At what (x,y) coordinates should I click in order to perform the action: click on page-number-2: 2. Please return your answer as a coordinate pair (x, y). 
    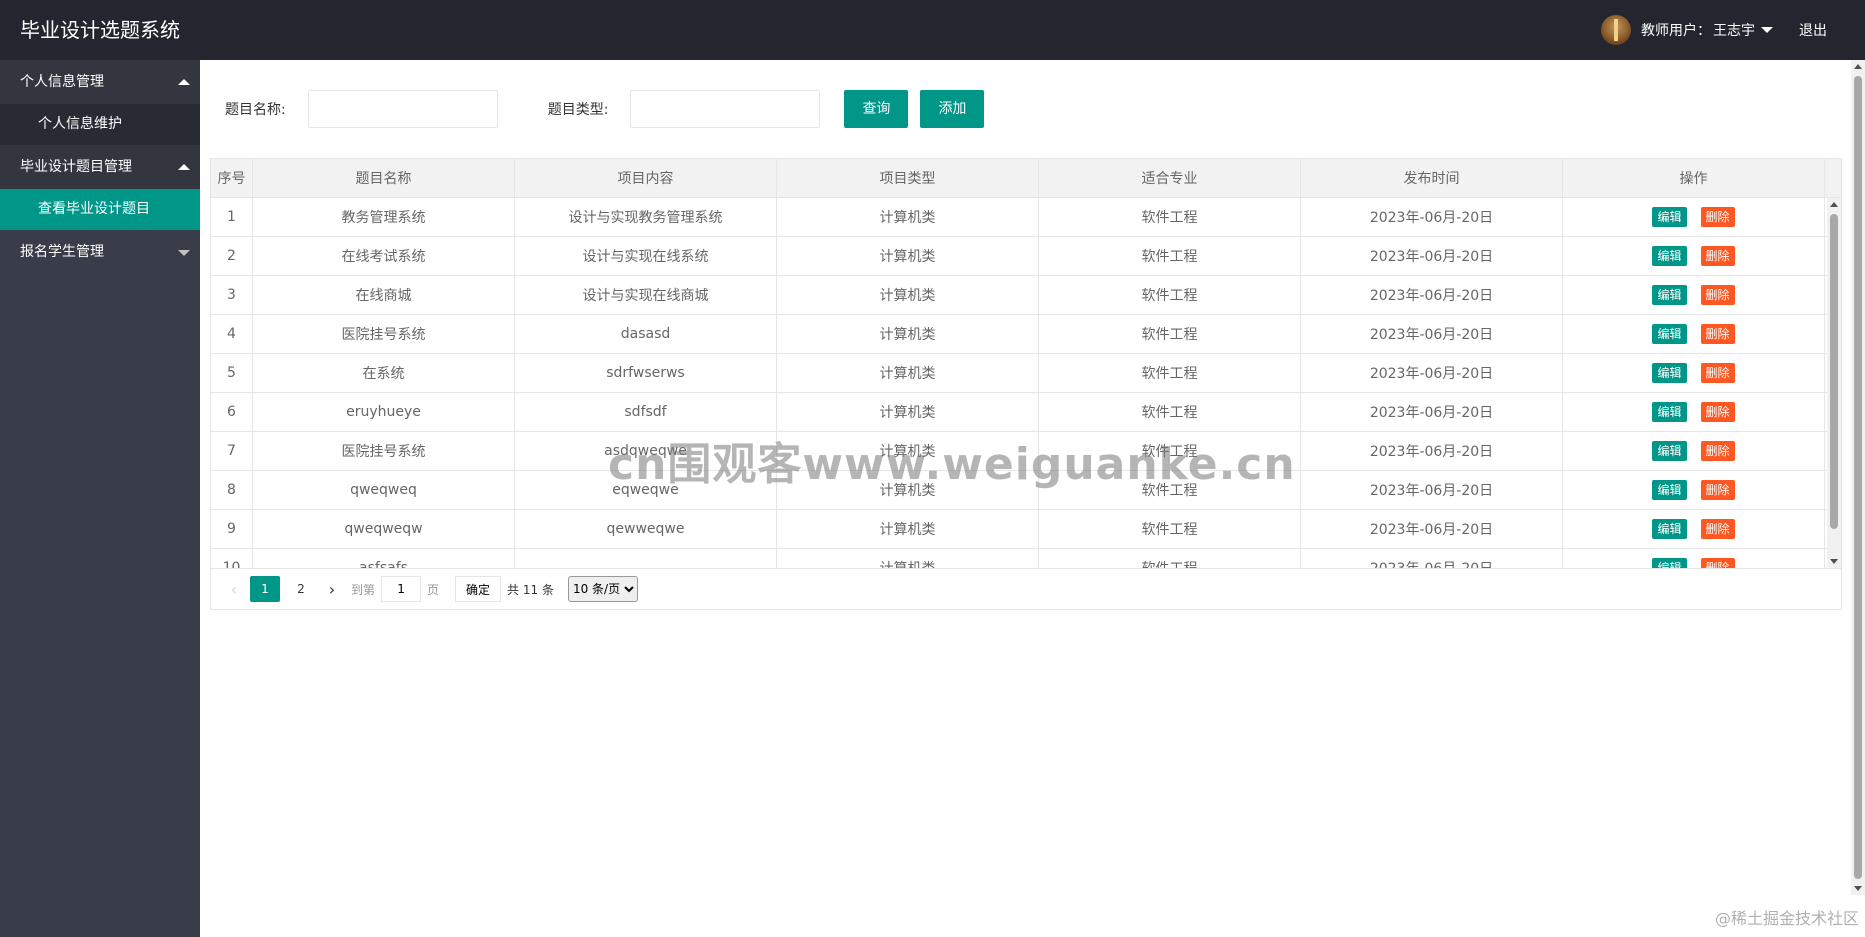
    Looking at the image, I should click on (301, 589).